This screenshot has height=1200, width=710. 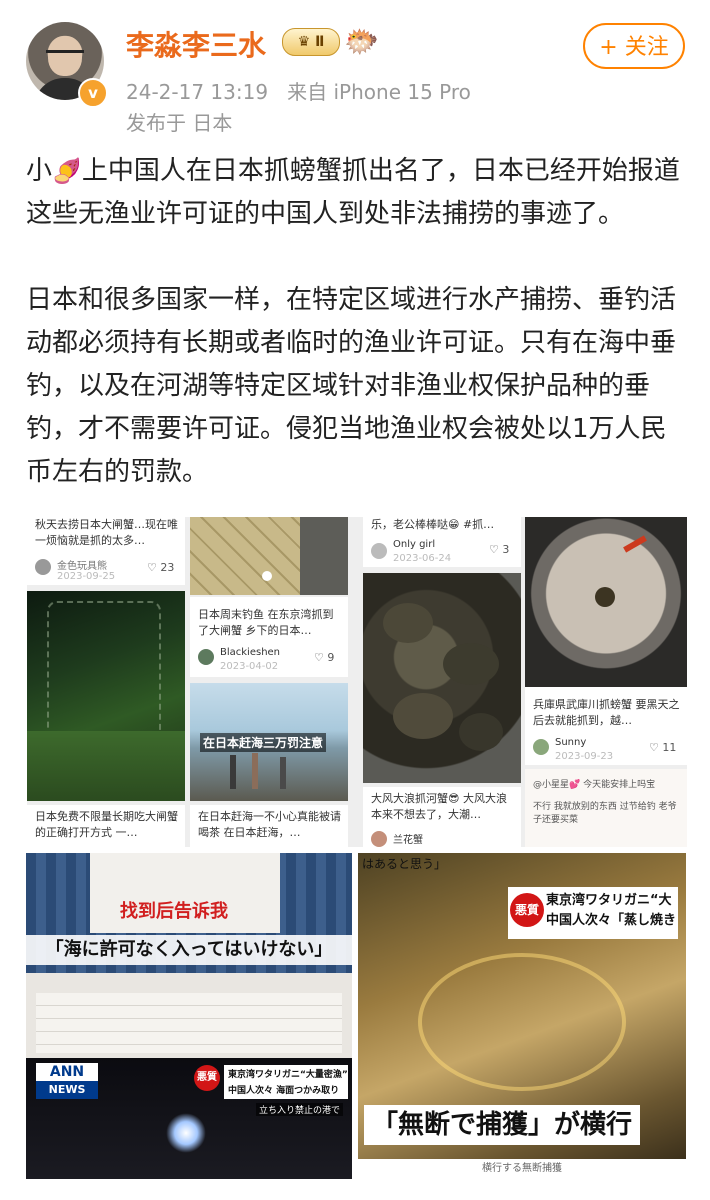 What do you see at coordinates (288, 1075) in the screenshot?
I see `tv-headline-1: 東京湾ワタリガニ“大量密漁”` at bounding box center [288, 1075].